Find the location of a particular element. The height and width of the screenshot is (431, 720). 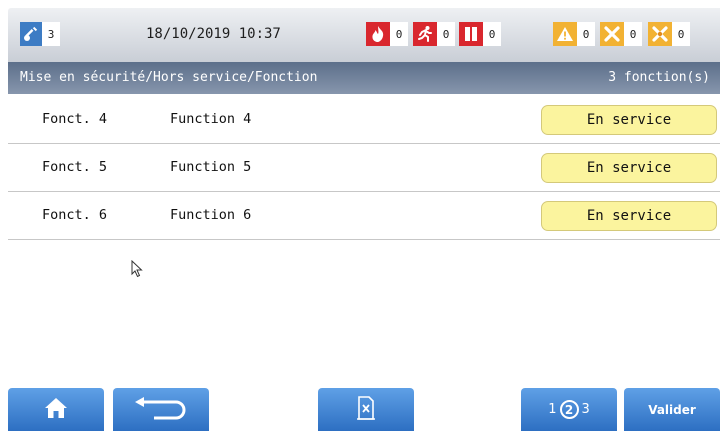

list-item: Fonct. 4 Function 4 En service is located at coordinates (364, 120).